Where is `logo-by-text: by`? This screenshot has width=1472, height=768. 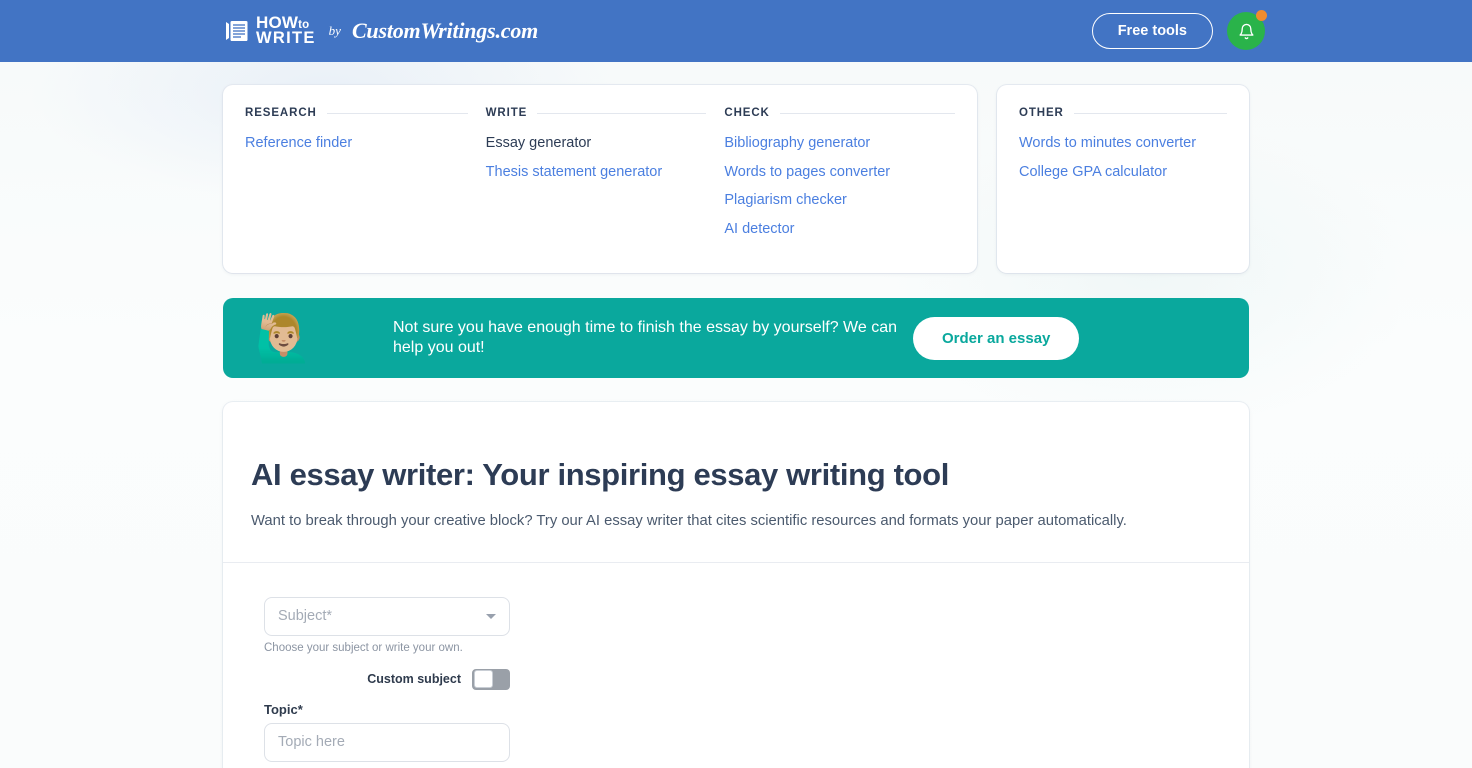
logo-by-text: by is located at coordinates (334, 30).